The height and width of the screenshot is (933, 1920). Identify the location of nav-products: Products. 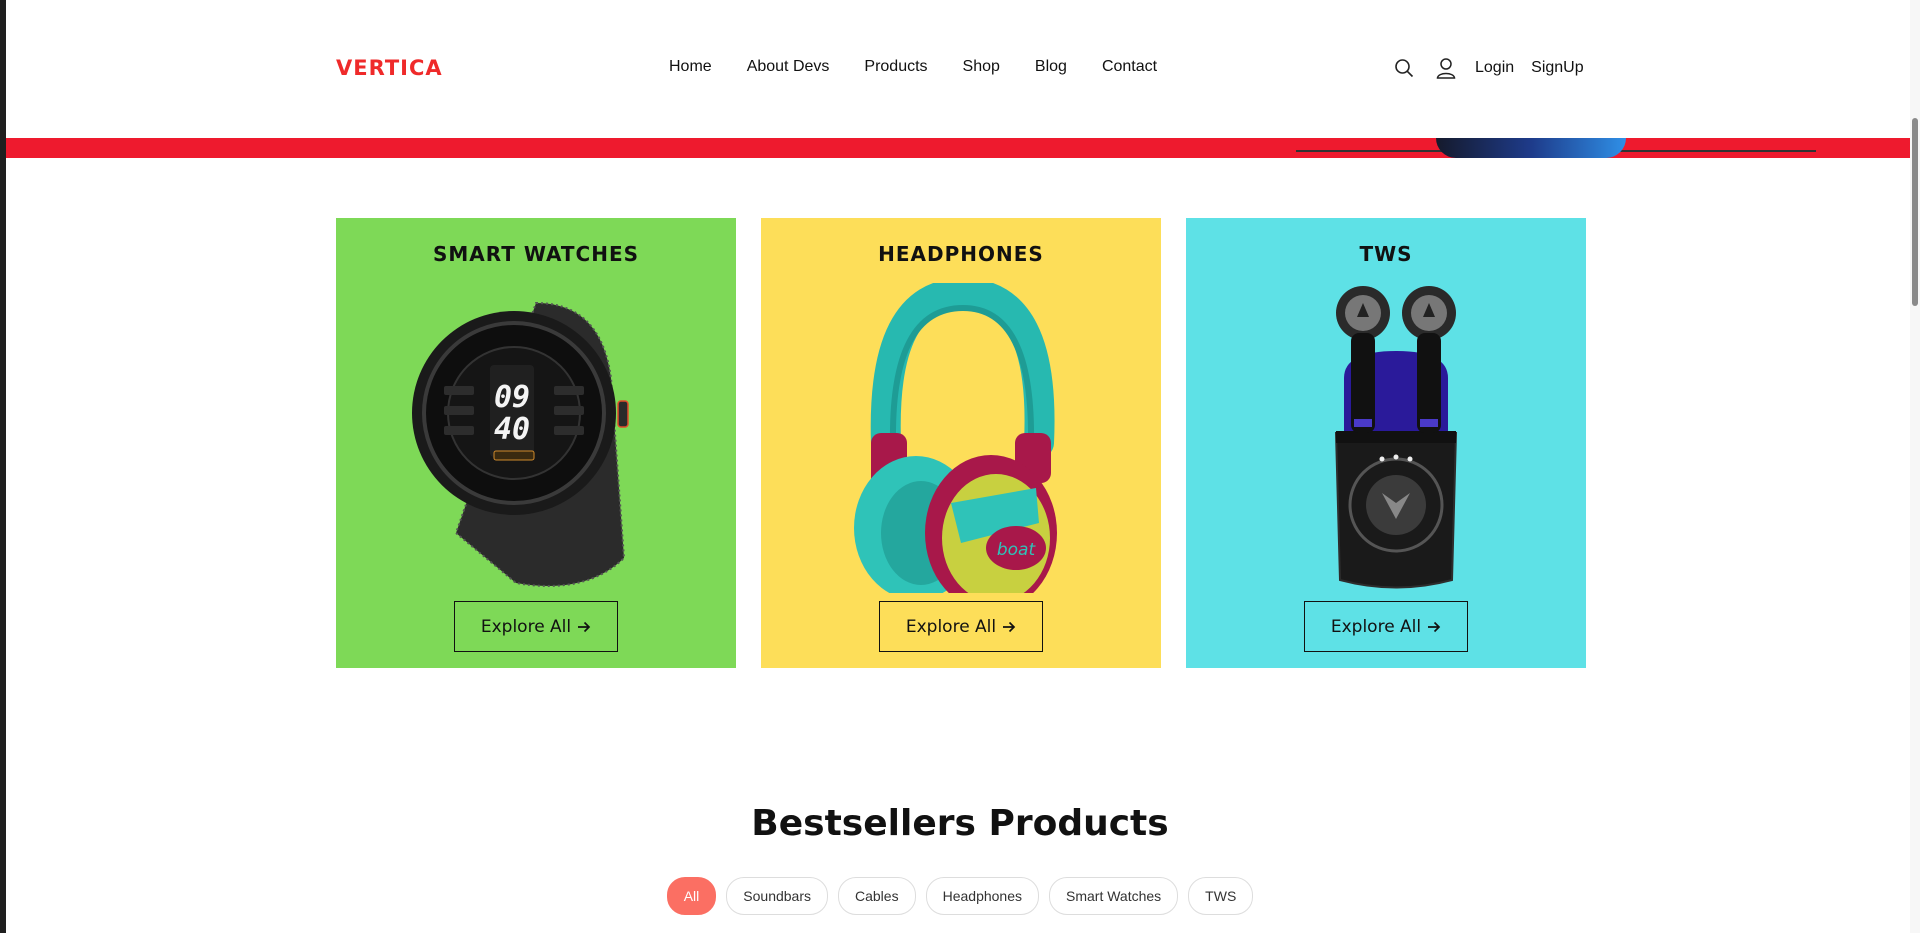
(895, 67).